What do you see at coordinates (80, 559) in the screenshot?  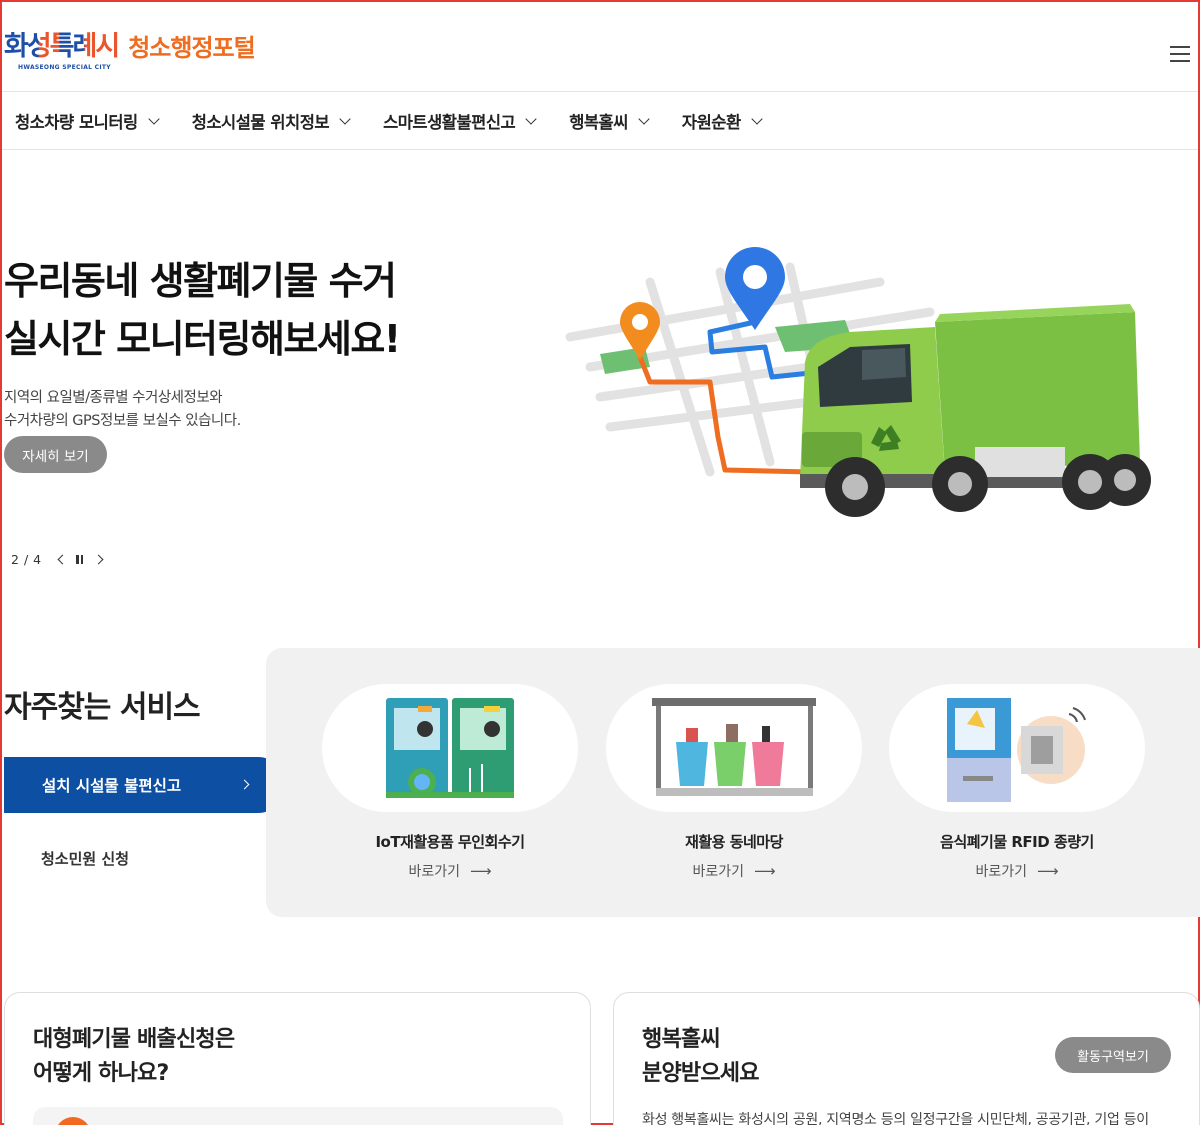 I see `pause-icon` at bounding box center [80, 559].